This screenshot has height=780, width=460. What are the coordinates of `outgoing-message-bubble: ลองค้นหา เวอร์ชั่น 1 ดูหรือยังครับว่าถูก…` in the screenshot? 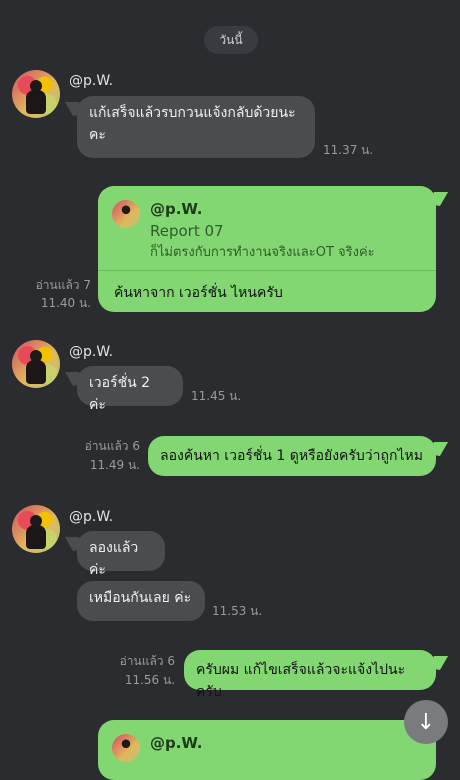 It's located at (292, 456).